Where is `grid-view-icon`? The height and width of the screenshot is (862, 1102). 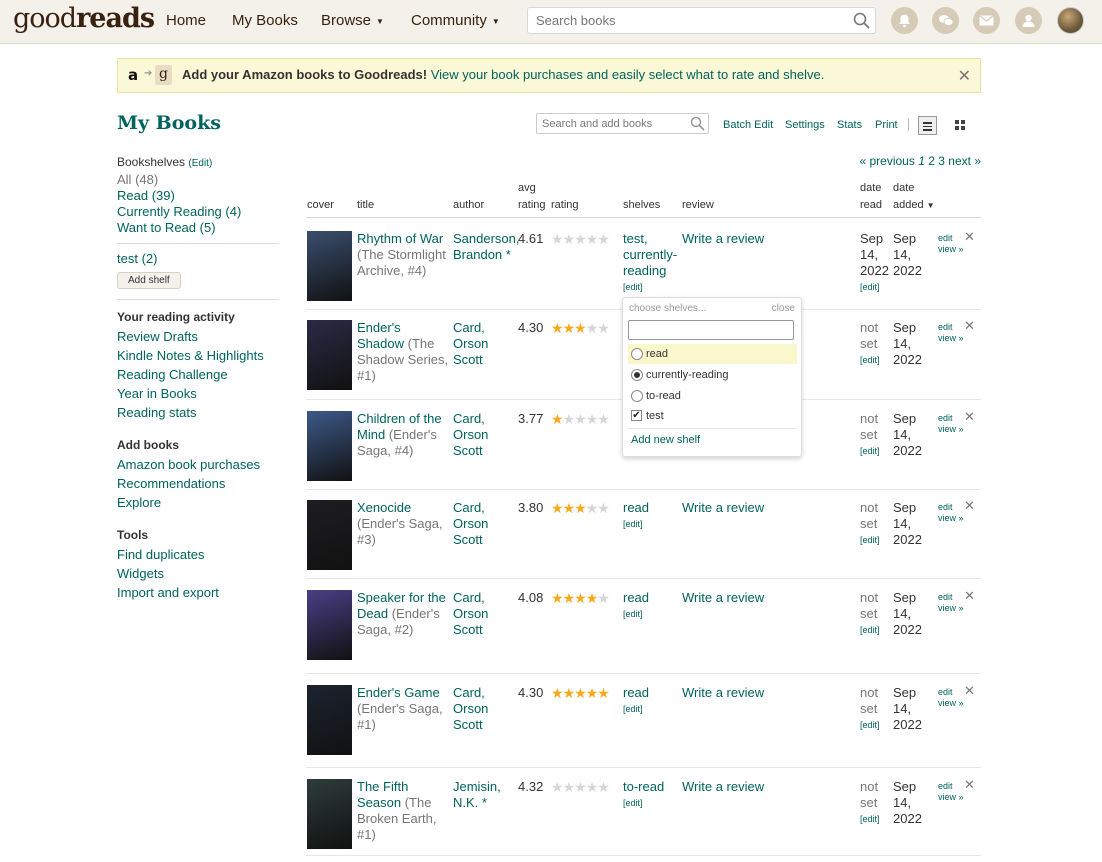 grid-view-icon is located at coordinates (960, 125).